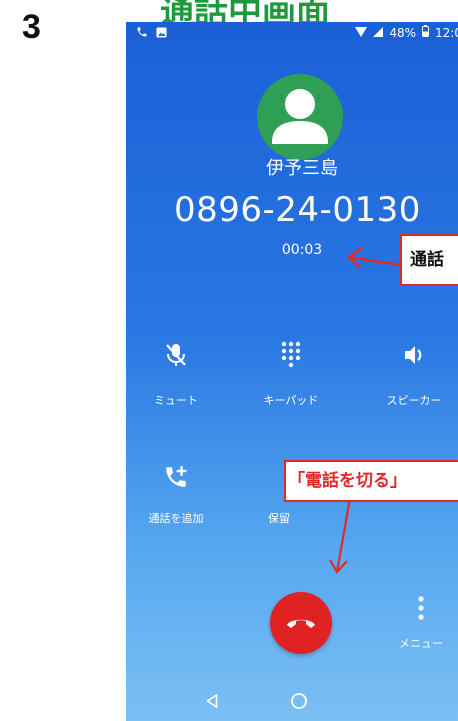 This screenshot has height=721, width=458. What do you see at coordinates (429, 260) in the screenshot?
I see `timer-callout: 通話` at bounding box center [429, 260].